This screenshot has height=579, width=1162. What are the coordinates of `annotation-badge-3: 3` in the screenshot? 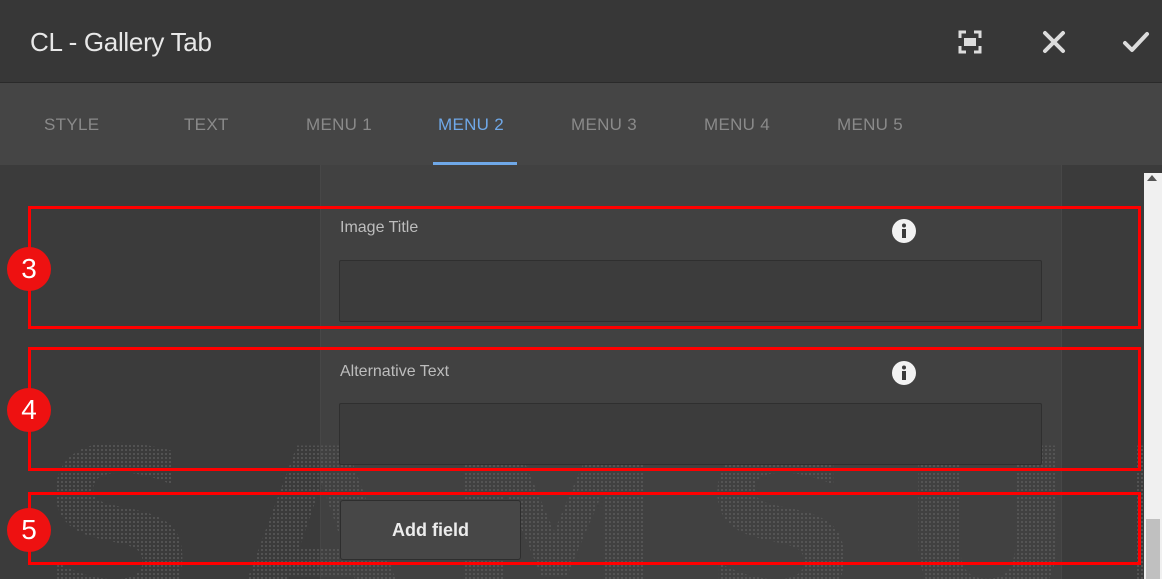 It's located at (29, 269).